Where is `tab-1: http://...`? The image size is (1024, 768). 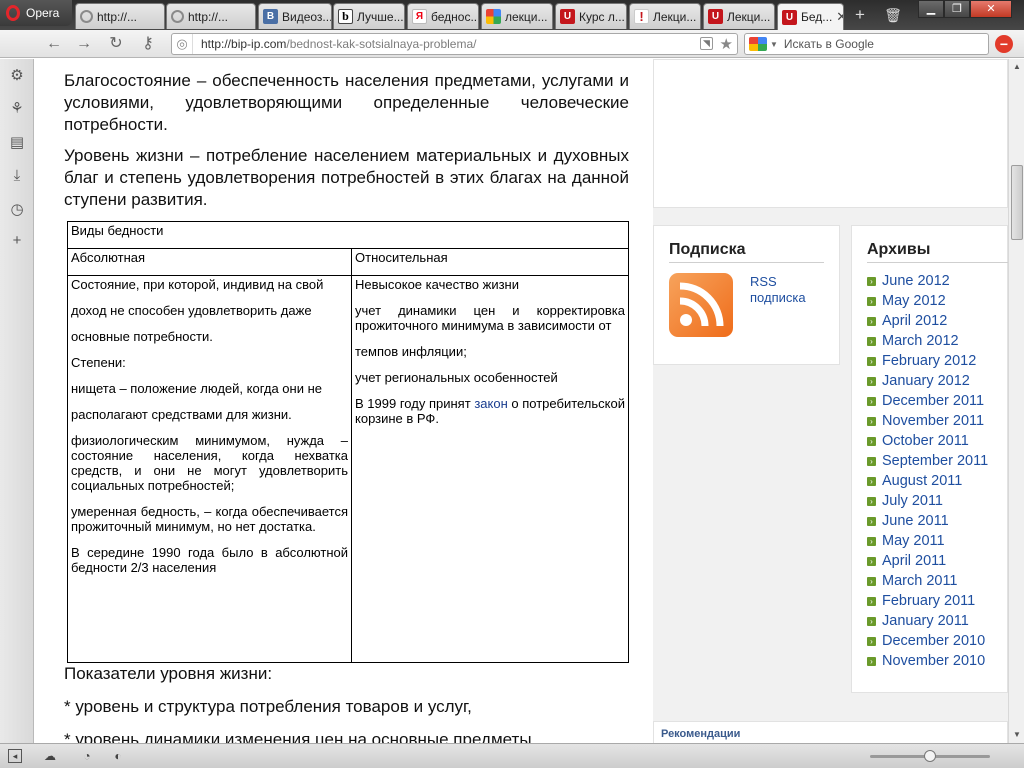 tab-1: http://... is located at coordinates (120, 16).